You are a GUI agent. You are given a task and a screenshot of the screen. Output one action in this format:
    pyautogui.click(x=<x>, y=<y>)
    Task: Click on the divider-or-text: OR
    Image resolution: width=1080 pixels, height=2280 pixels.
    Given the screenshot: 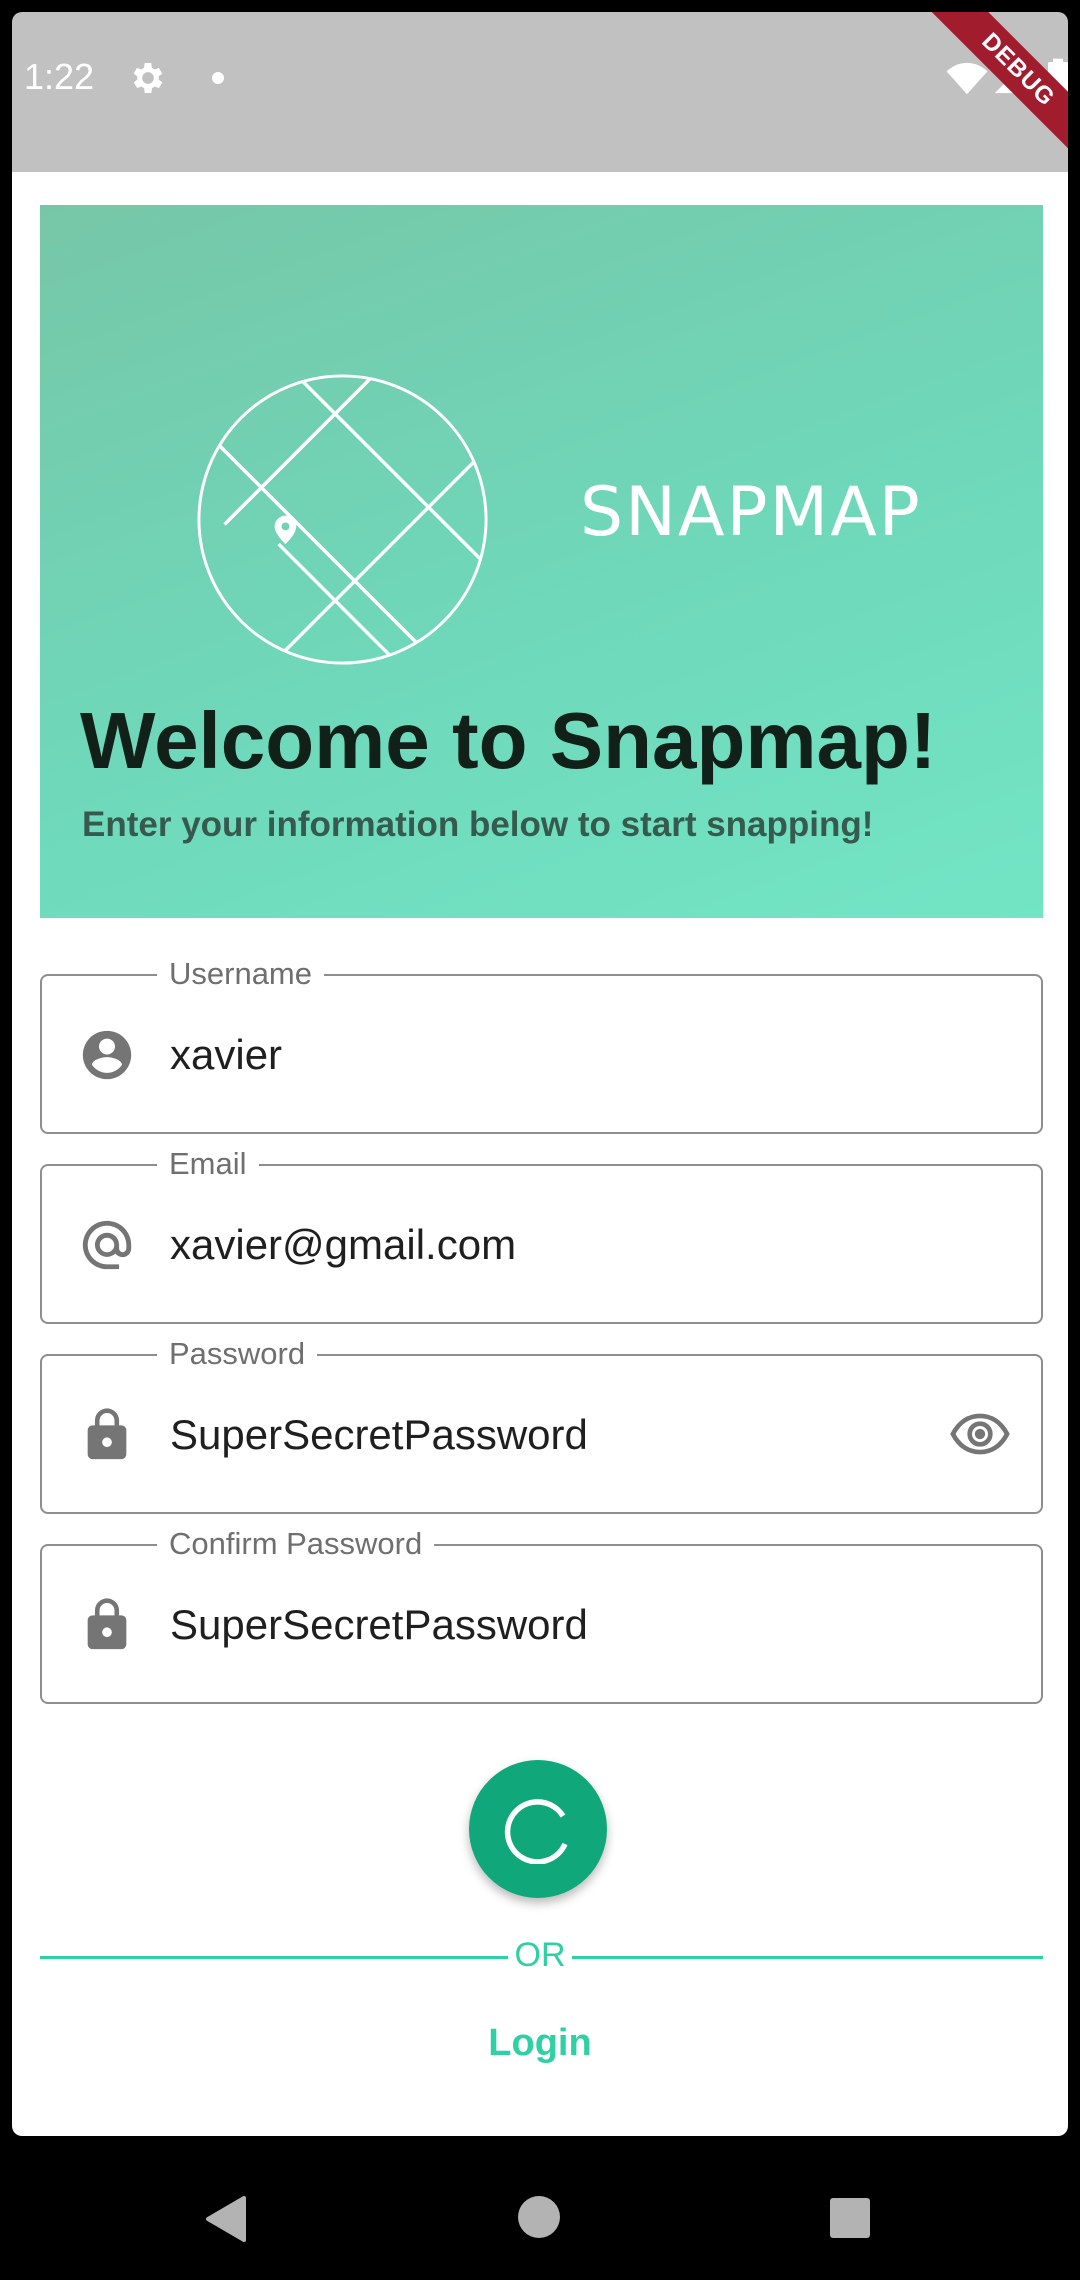 What is the action you would take?
    pyautogui.click(x=540, y=1955)
    